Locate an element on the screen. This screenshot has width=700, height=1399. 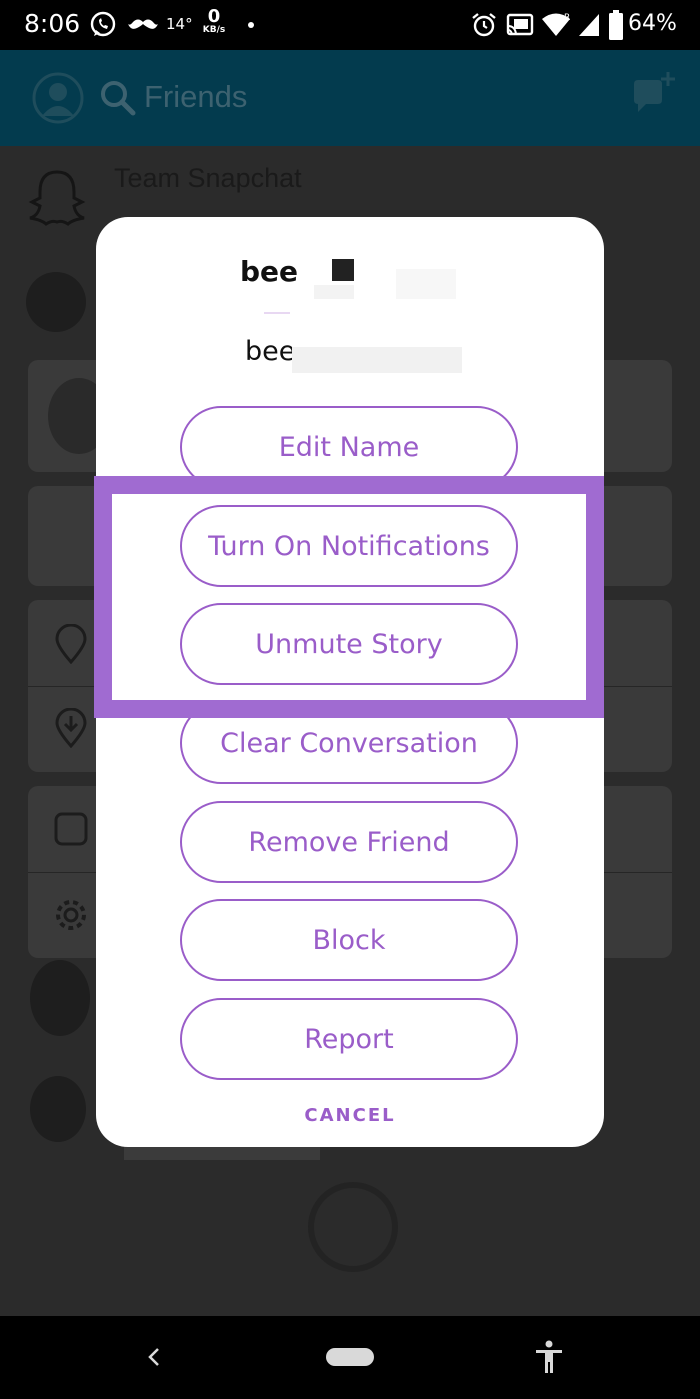
add-chat-icon is located at coordinates (654, 94).